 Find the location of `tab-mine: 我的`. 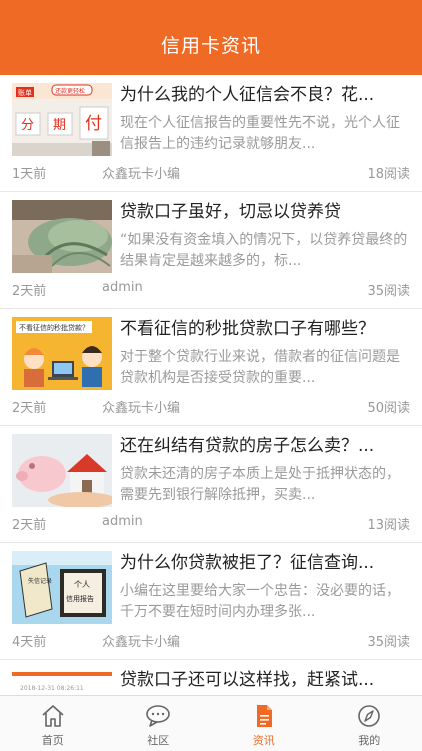

tab-mine: 我的 is located at coordinates (369, 723).